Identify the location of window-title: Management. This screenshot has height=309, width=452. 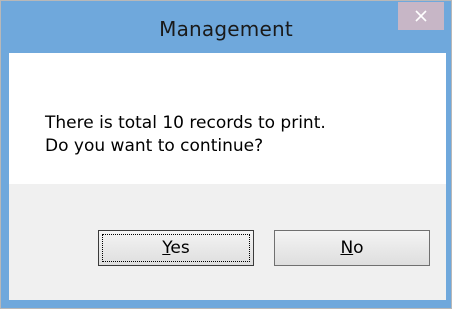
(226, 29).